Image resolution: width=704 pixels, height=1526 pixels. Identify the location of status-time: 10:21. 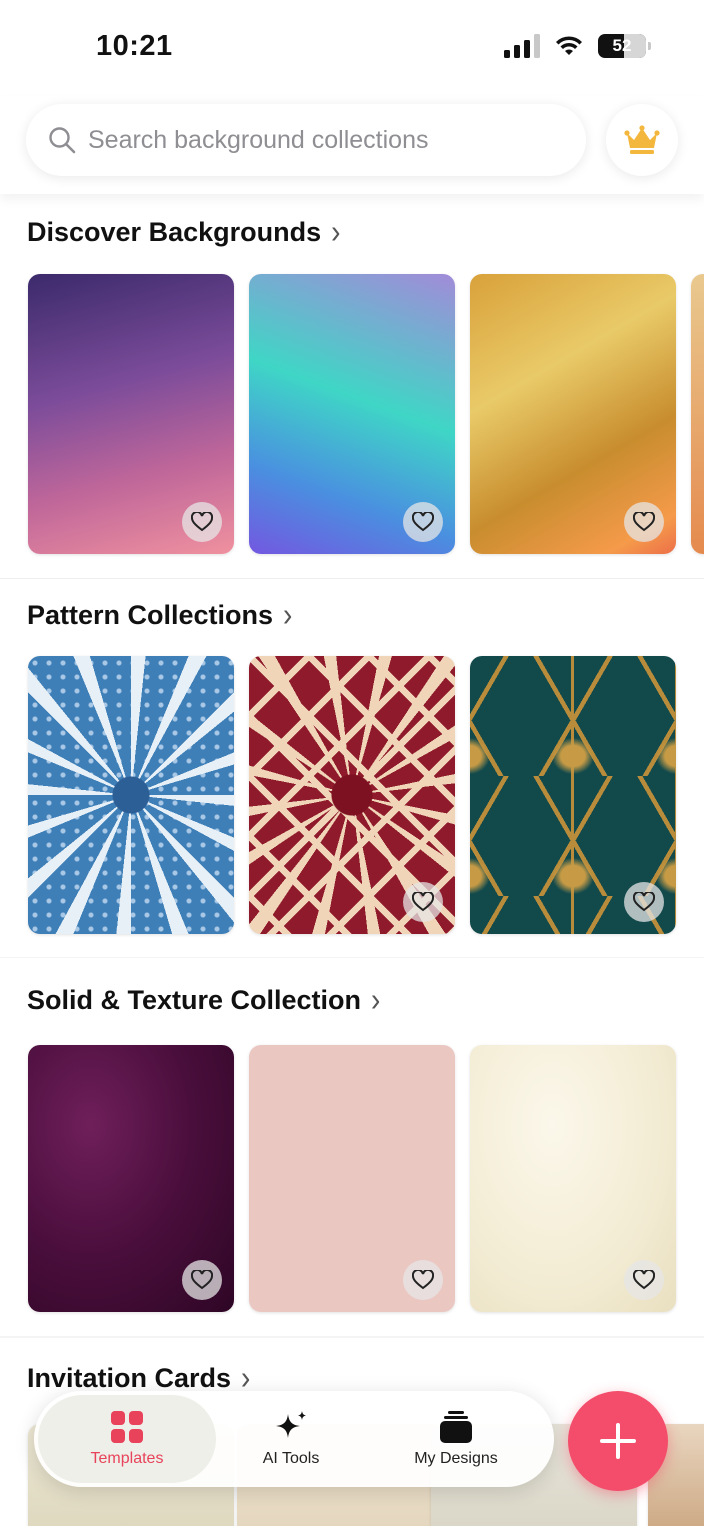
(134, 46).